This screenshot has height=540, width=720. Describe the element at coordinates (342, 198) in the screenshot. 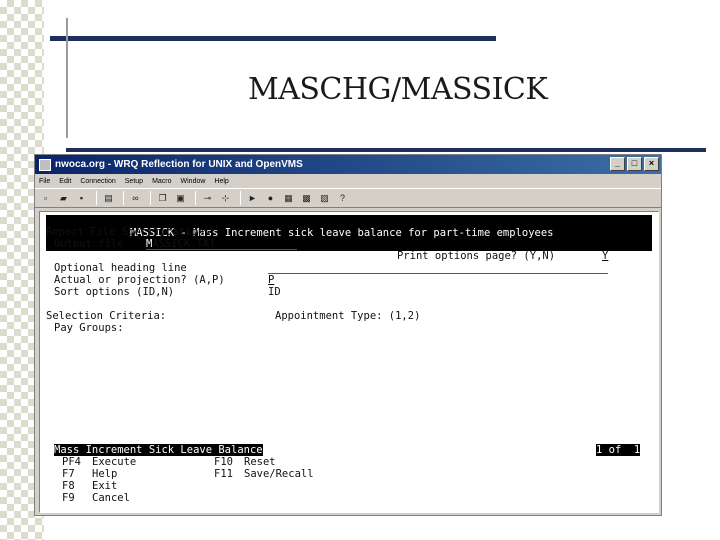

I see `help-icon: ?` at that location.